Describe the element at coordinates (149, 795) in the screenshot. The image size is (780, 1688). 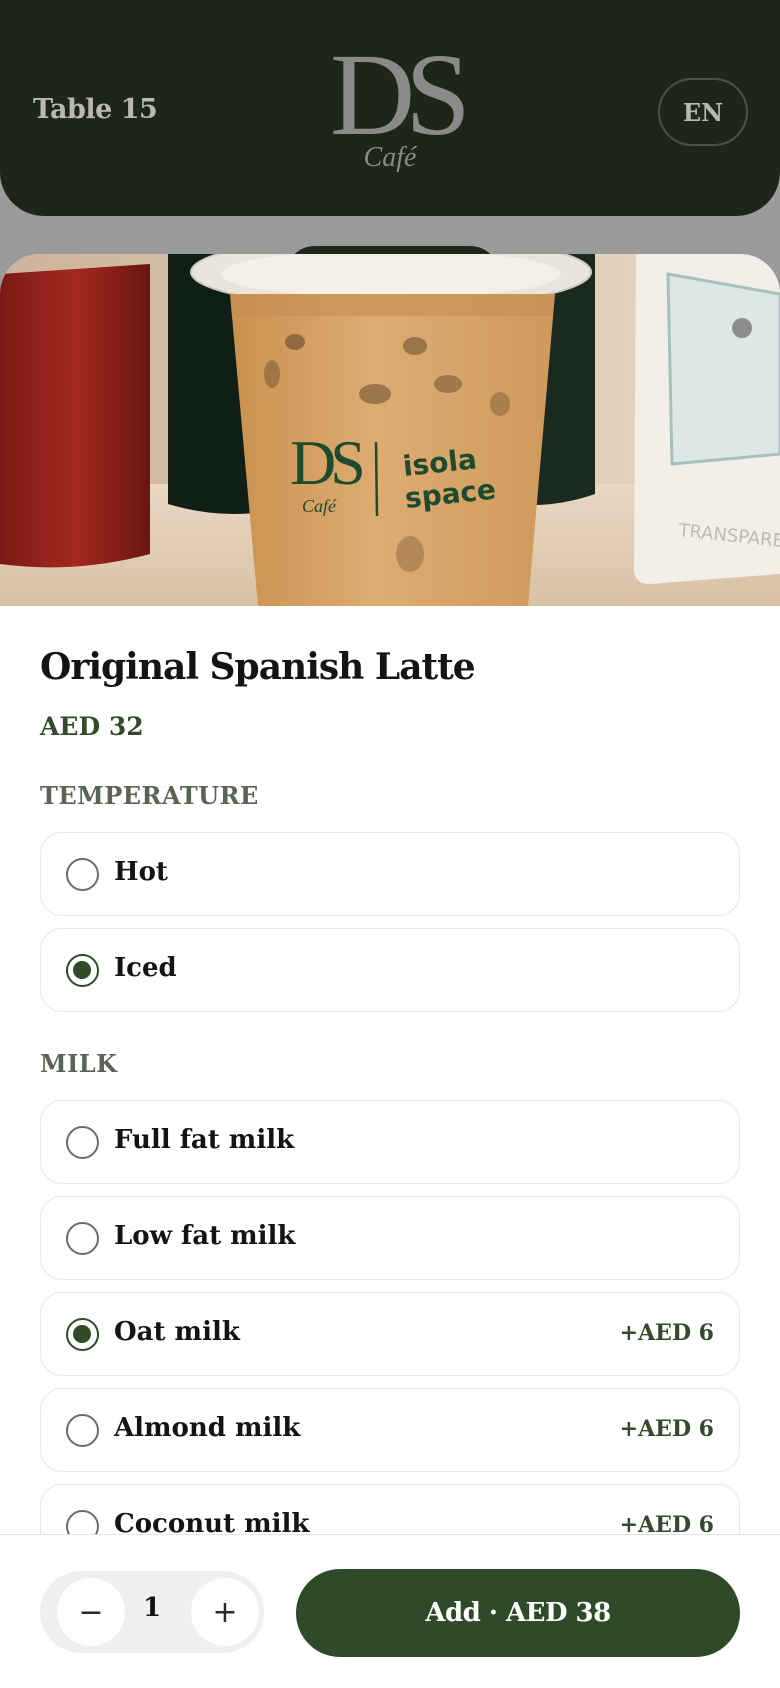
I see `section-label-temperature: TEMPERATURE` at that location.